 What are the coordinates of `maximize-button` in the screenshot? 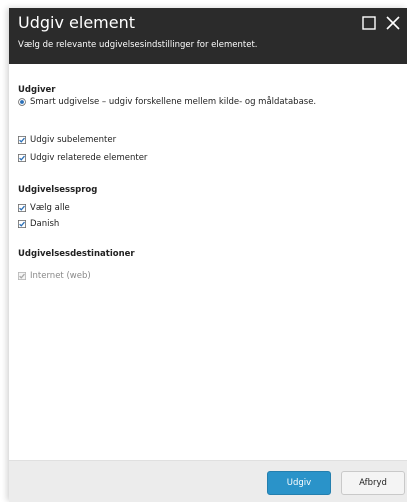 It's located at (369, 23).